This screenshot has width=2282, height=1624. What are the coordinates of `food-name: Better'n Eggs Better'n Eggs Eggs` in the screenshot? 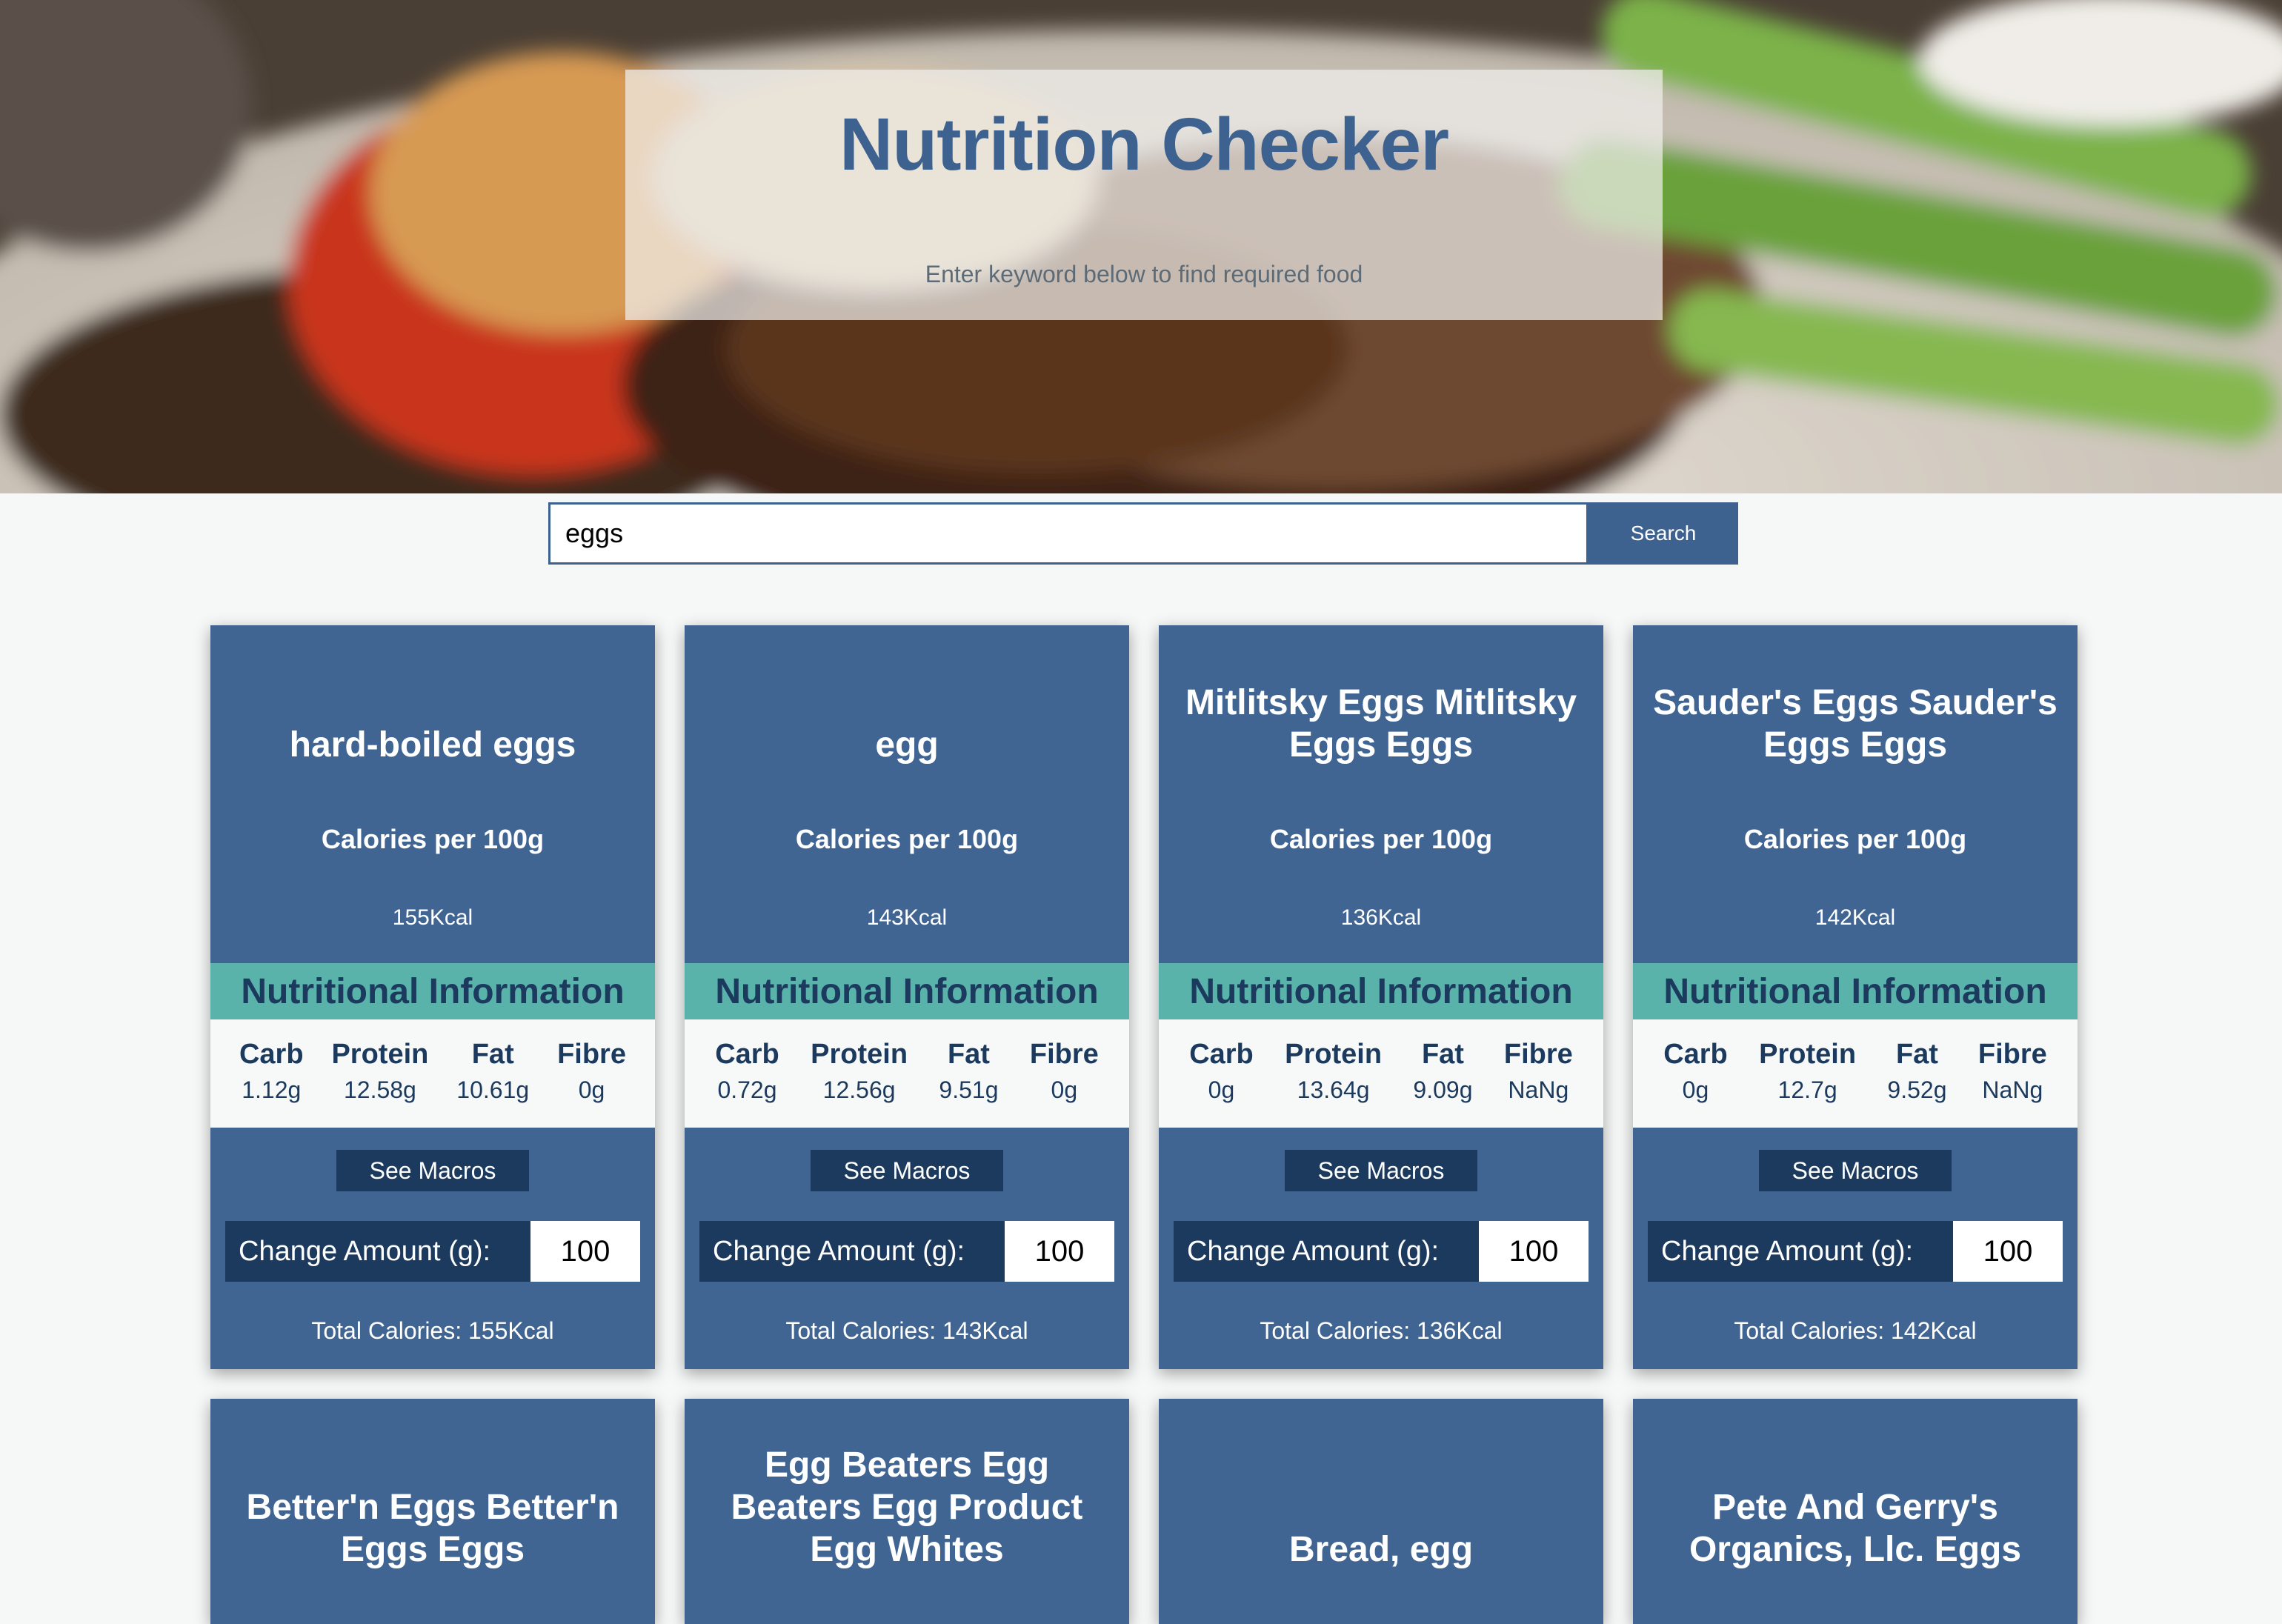 It's located at (432, 1528).